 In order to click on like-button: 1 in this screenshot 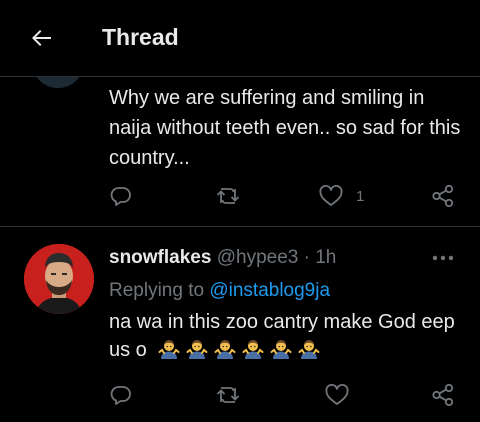, I will do `click(341, 196)`.